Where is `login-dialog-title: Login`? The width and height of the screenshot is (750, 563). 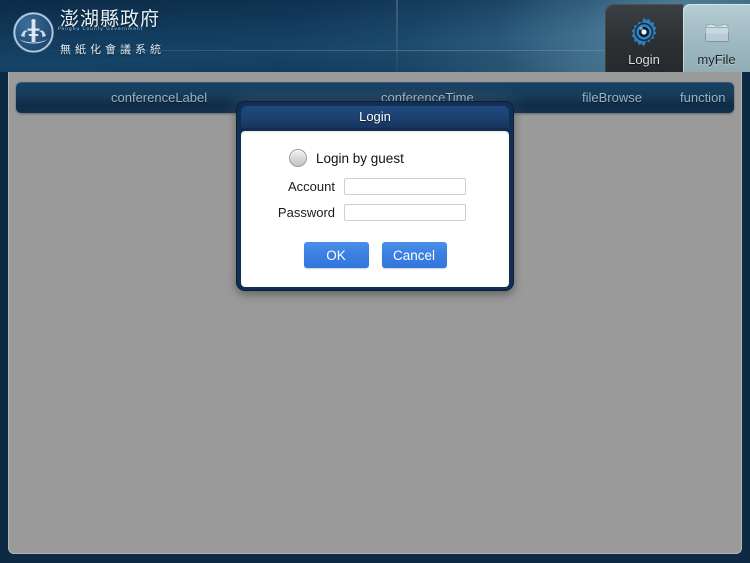 login-dialog-title: Login is located at coordinates (375, 117).